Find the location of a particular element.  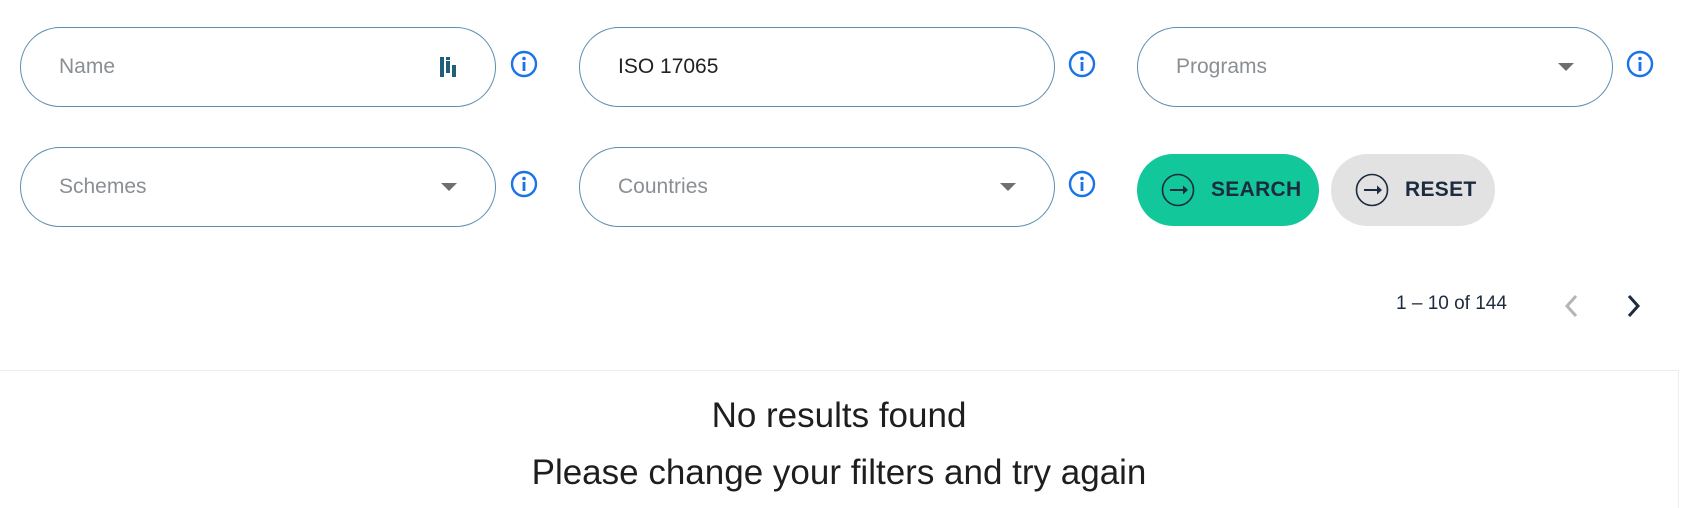

empty-results-title: No results found is located at coordinates (839, 415).